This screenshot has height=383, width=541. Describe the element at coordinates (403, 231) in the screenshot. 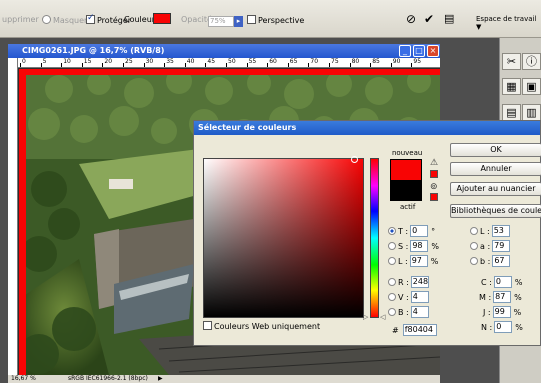

I see `label-h: T :` at that location.